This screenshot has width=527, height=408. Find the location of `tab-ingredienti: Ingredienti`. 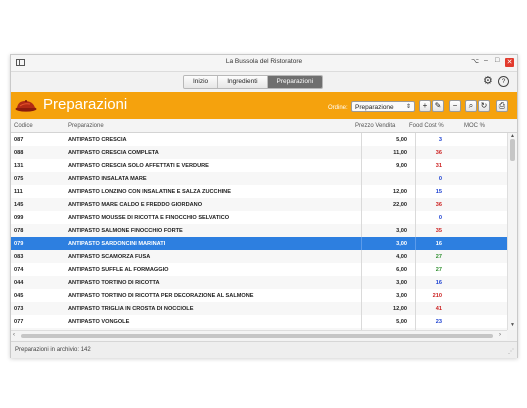

tab-ingredienti: Ingredienti is located at coordinates (243, 82).